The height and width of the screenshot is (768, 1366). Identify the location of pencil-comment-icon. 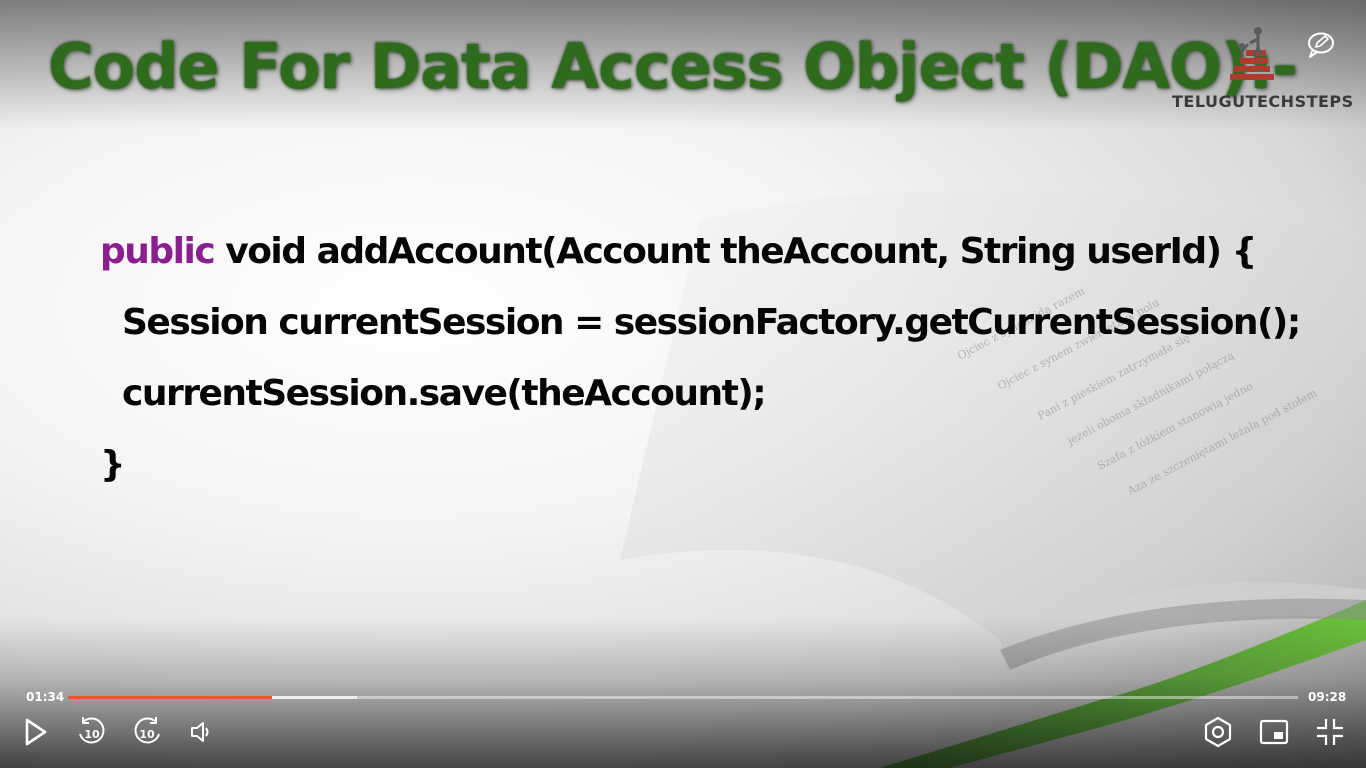
(1321, 45).